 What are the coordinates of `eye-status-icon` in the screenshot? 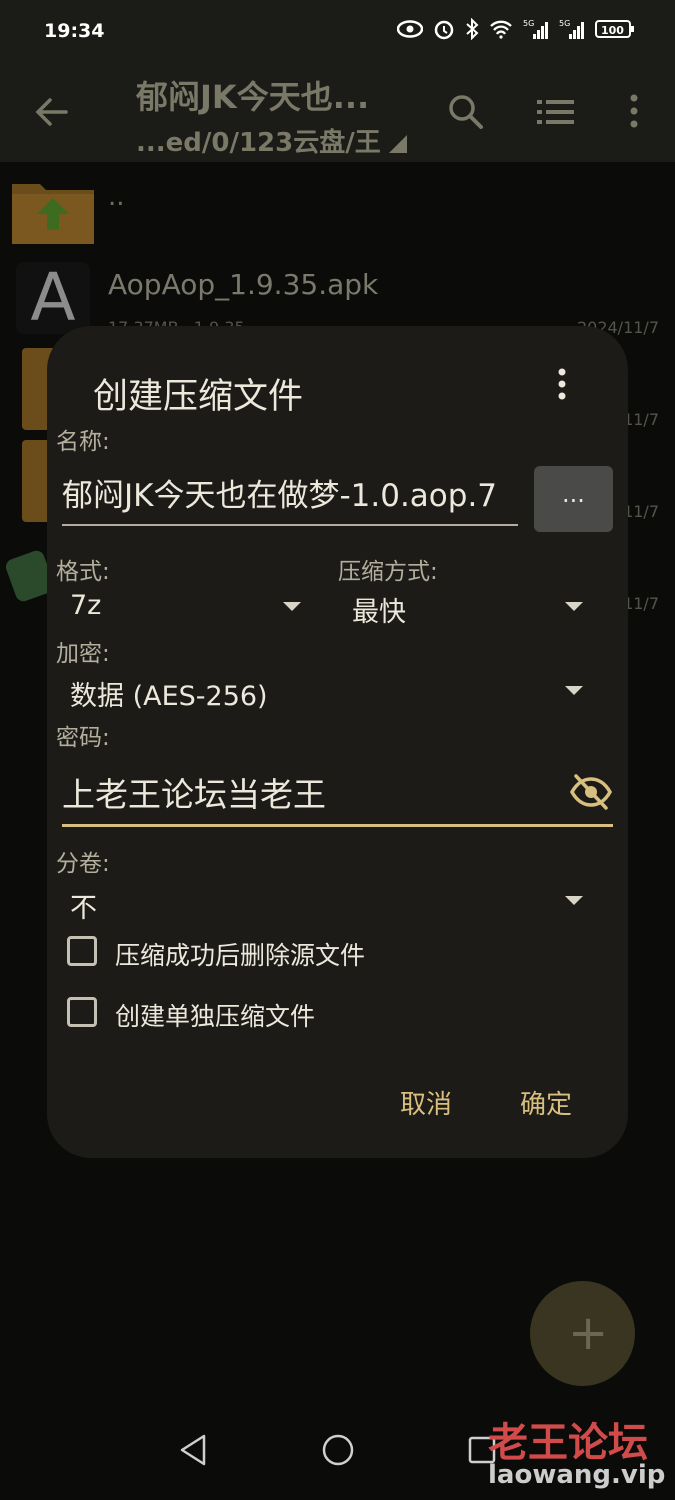 It's located at (410, 29).